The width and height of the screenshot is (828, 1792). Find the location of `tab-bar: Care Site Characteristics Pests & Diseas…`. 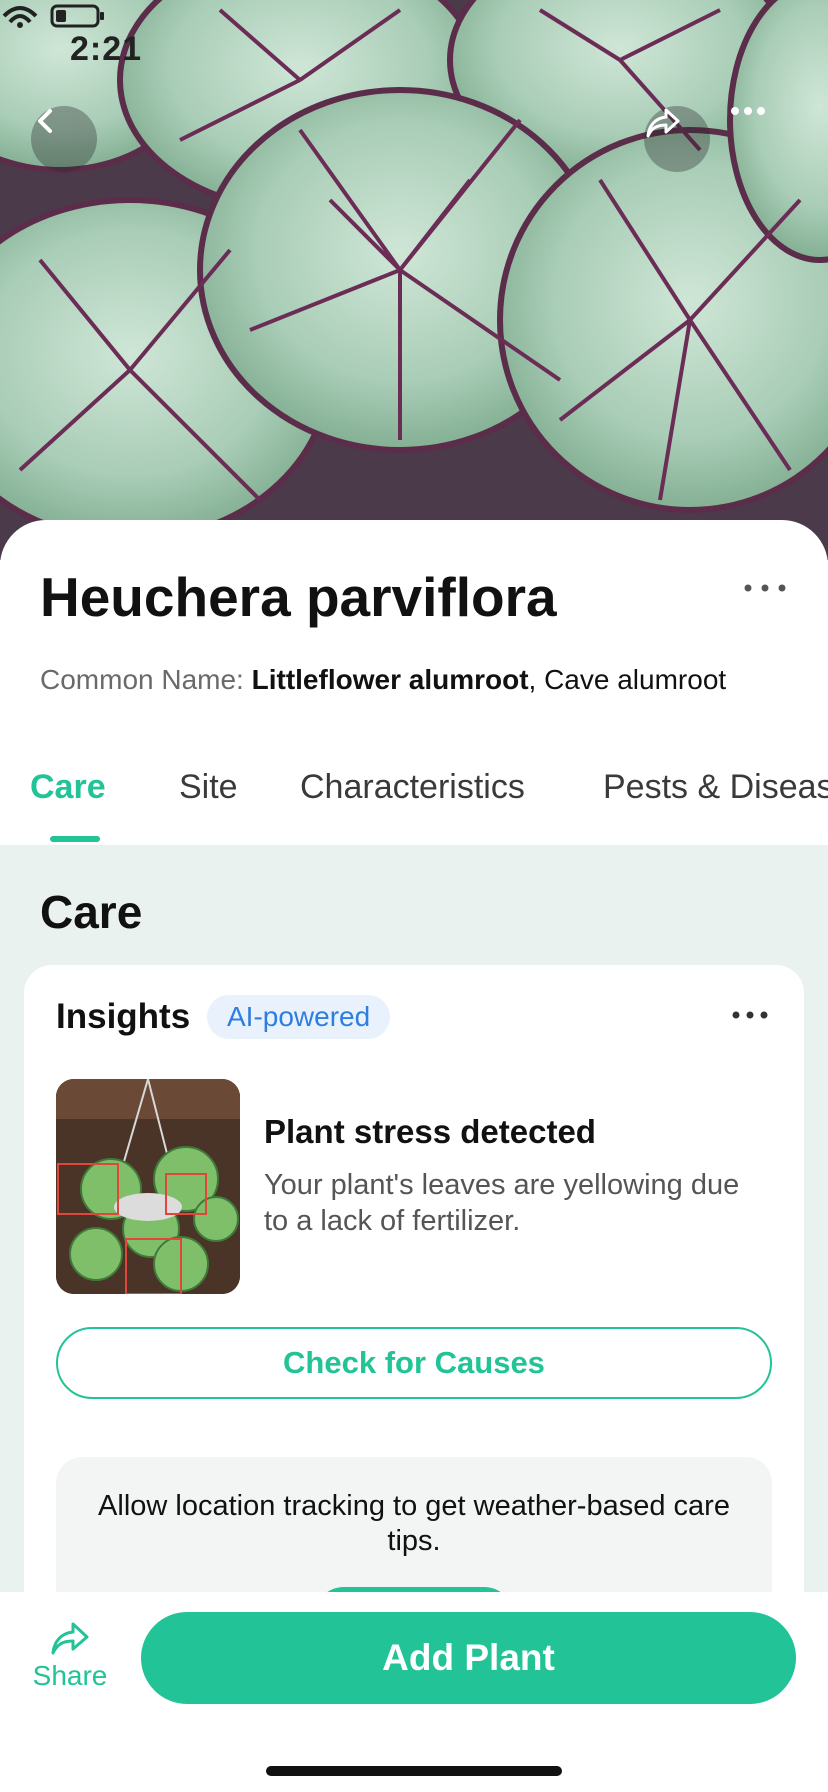

tab-bar: Care Site Characteristics Pests & Diseas… is located at coordinates (414, 799).